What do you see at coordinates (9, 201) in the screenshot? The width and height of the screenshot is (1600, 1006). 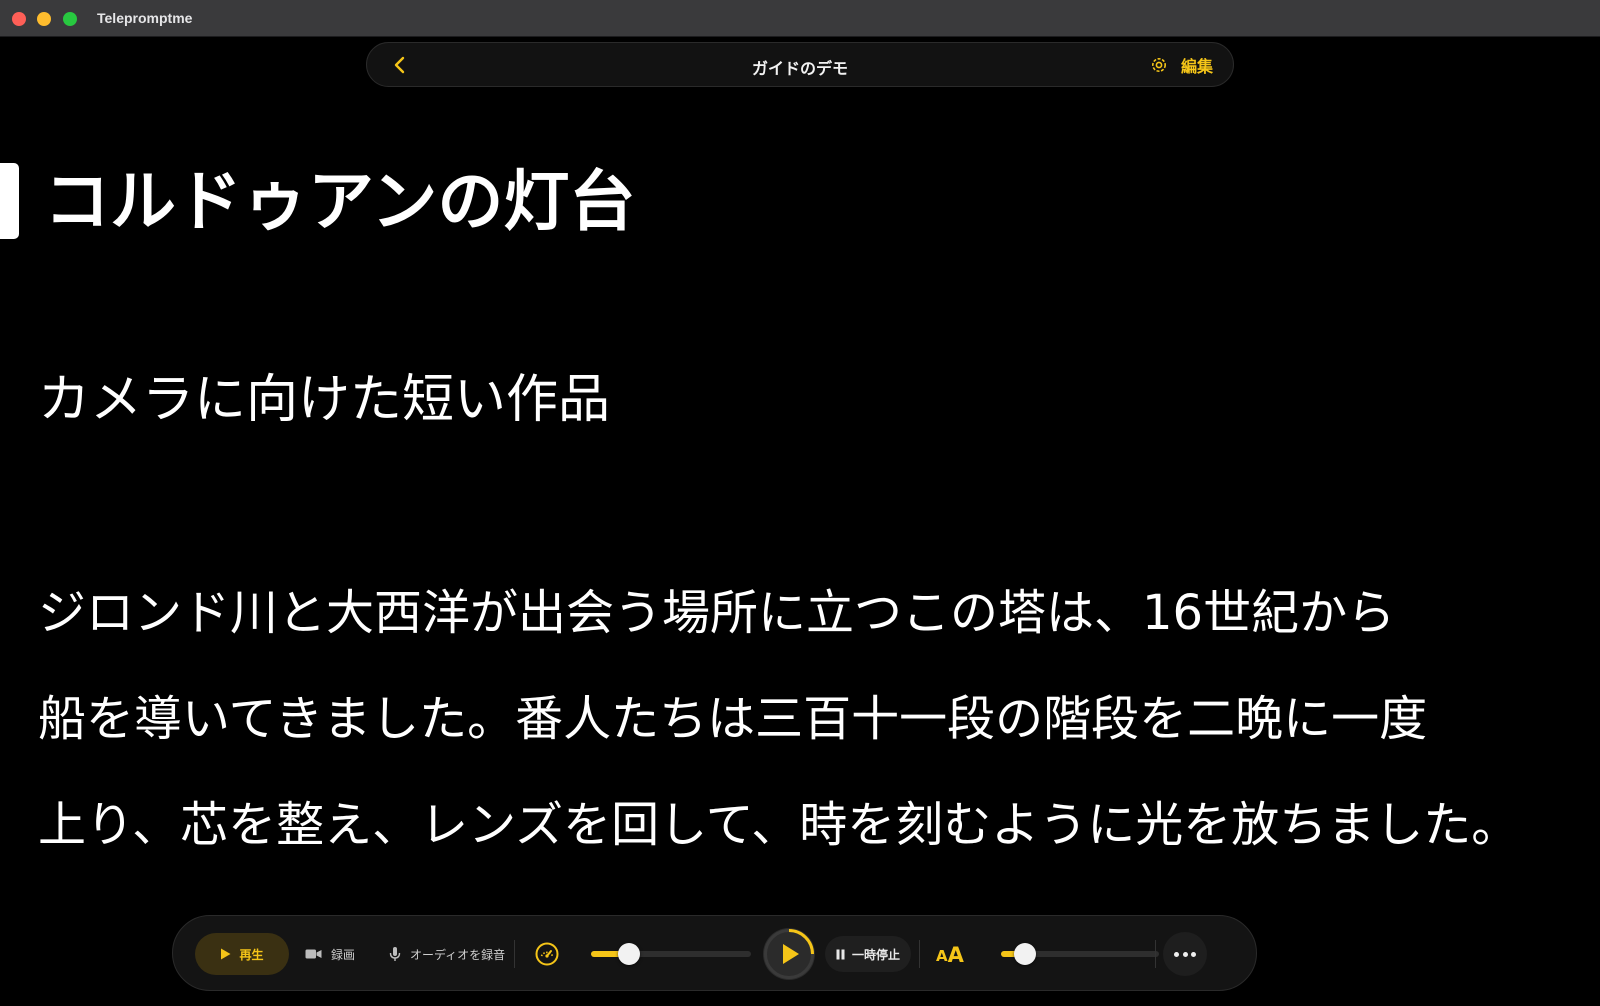 I see `reading-position-marker` at bounding box center [9, 201].